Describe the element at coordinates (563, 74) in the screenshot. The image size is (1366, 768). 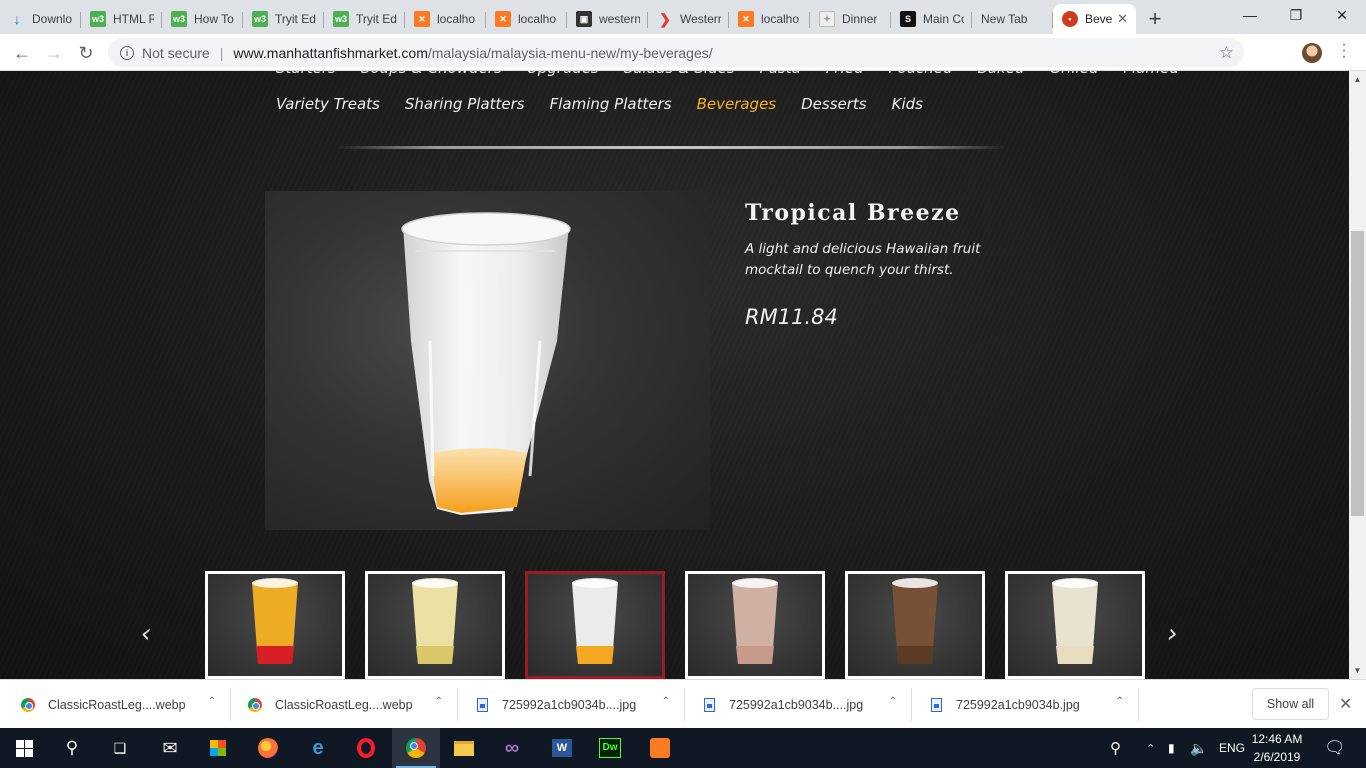
I see `menu-item-upgrades: Upgrades` at that location.